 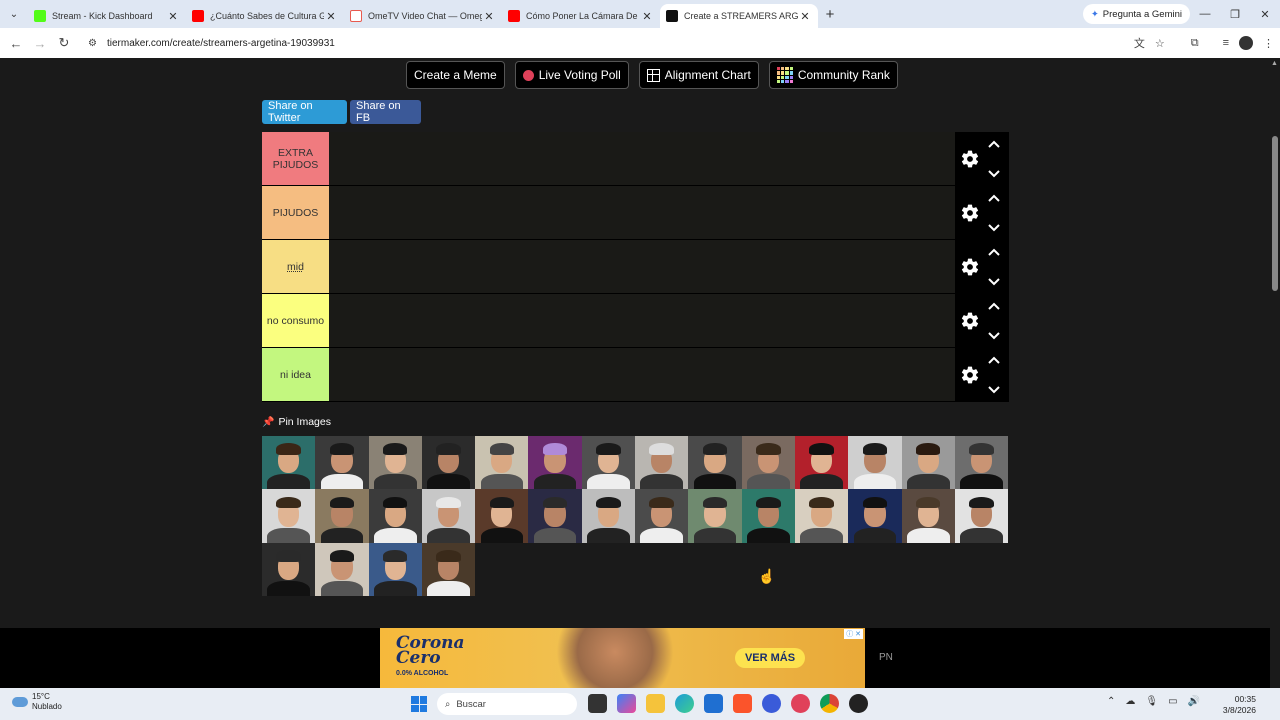 I want to click on scrollbar-thumb, so click(x=1275, y=213).